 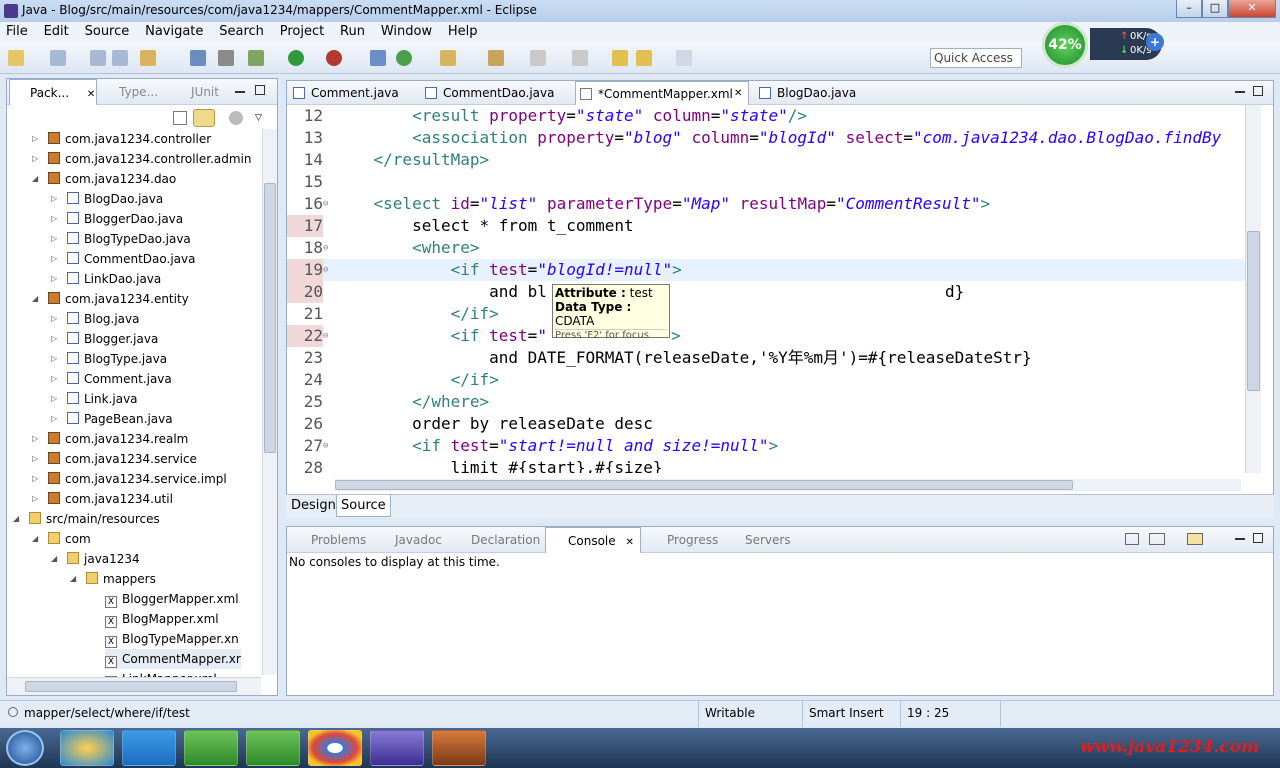 I want to click on menu-source: Source, so click(x=107, y=32).